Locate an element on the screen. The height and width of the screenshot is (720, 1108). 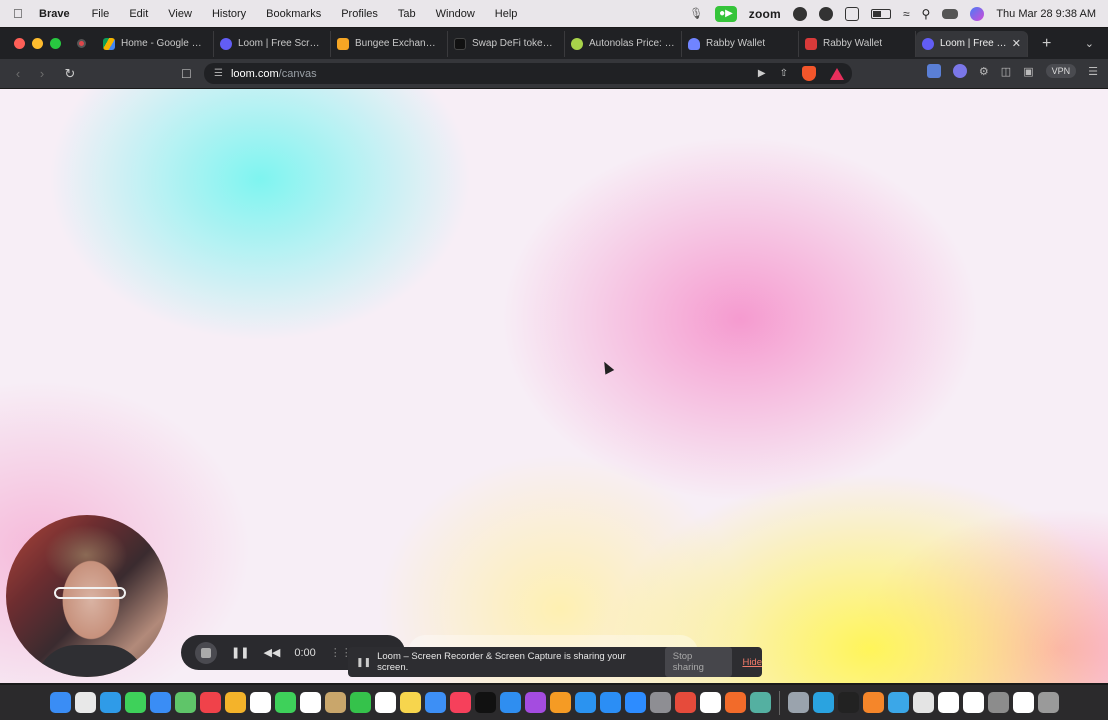
pause-recording-icon: ❚❚ is located at coordinates (240, 652).